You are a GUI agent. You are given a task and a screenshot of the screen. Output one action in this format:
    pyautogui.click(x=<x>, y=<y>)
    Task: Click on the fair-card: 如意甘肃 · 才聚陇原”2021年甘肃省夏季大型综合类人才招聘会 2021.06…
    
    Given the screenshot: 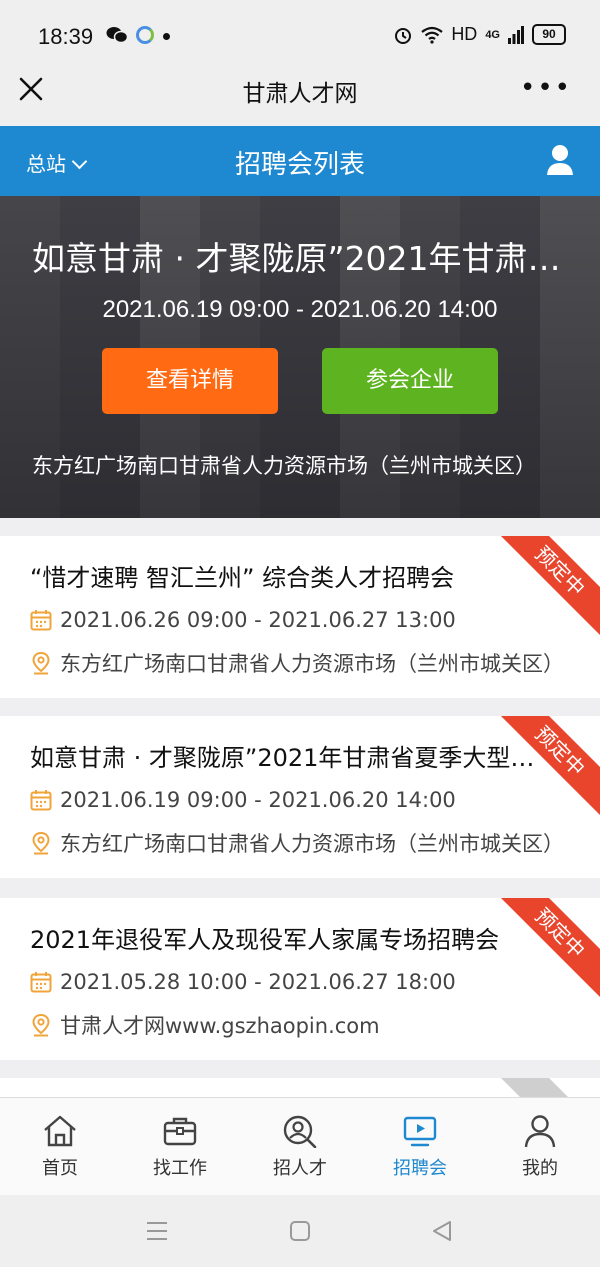 What is the action you would take?
    pyautogui.click(x=300, y=797)
    